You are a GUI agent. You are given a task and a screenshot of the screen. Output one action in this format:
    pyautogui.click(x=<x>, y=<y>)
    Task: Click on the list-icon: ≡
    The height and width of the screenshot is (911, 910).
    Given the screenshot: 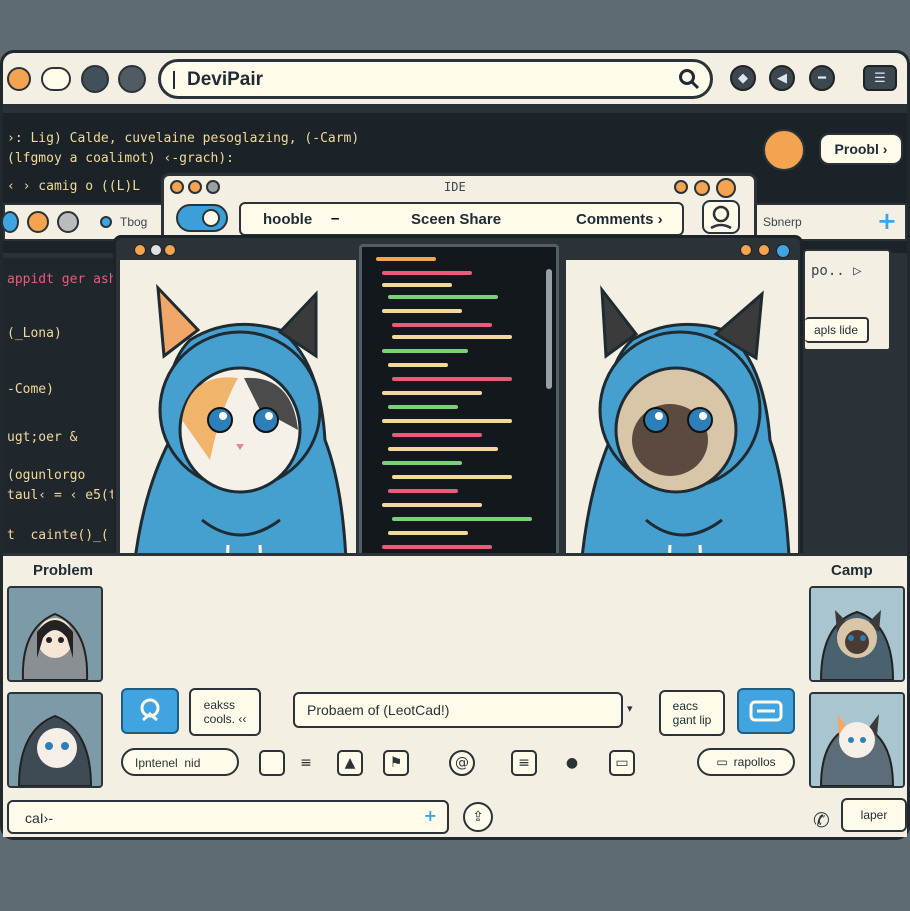 What is the action you would take?
    pyautogui.click(x=306, y=763)
    